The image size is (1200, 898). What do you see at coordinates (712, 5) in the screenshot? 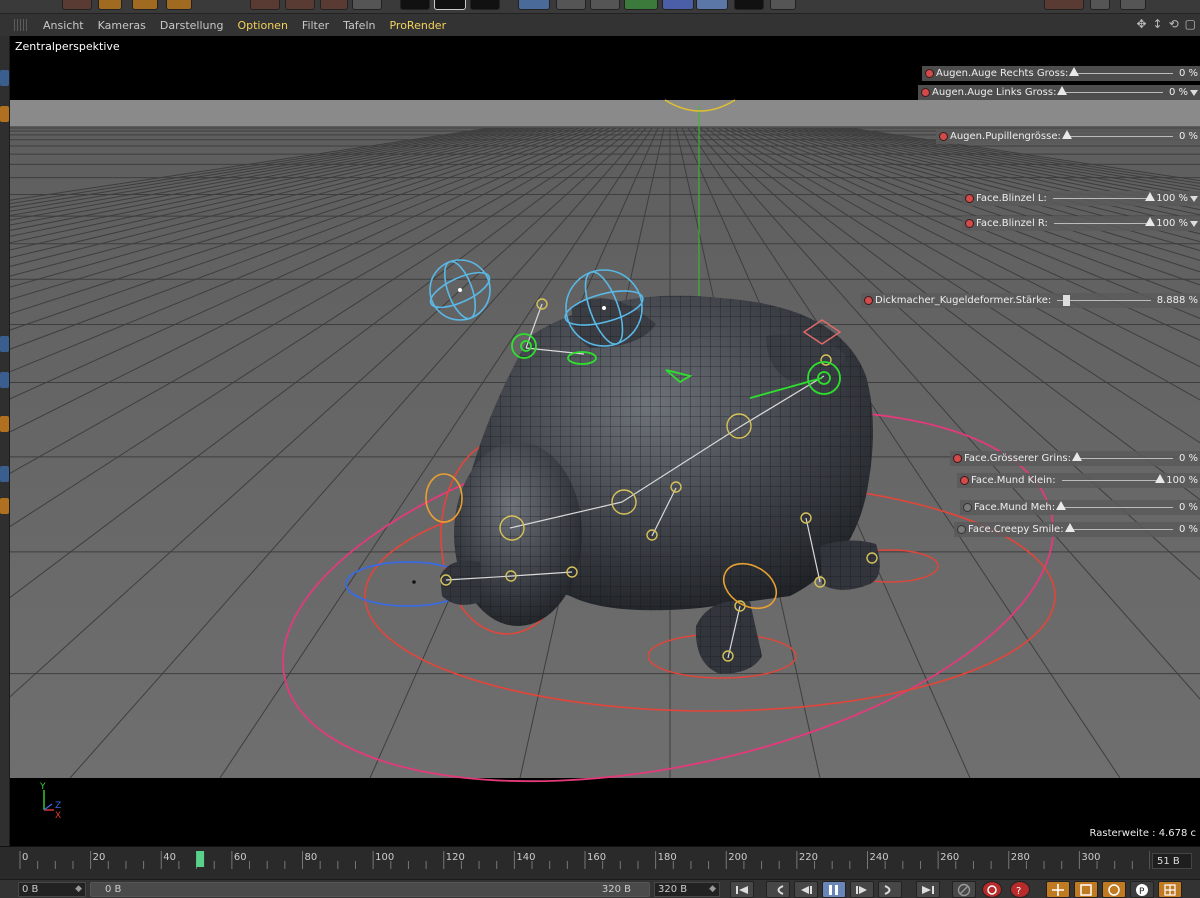
I see `floor-icon` at bounding box center [712, 5].